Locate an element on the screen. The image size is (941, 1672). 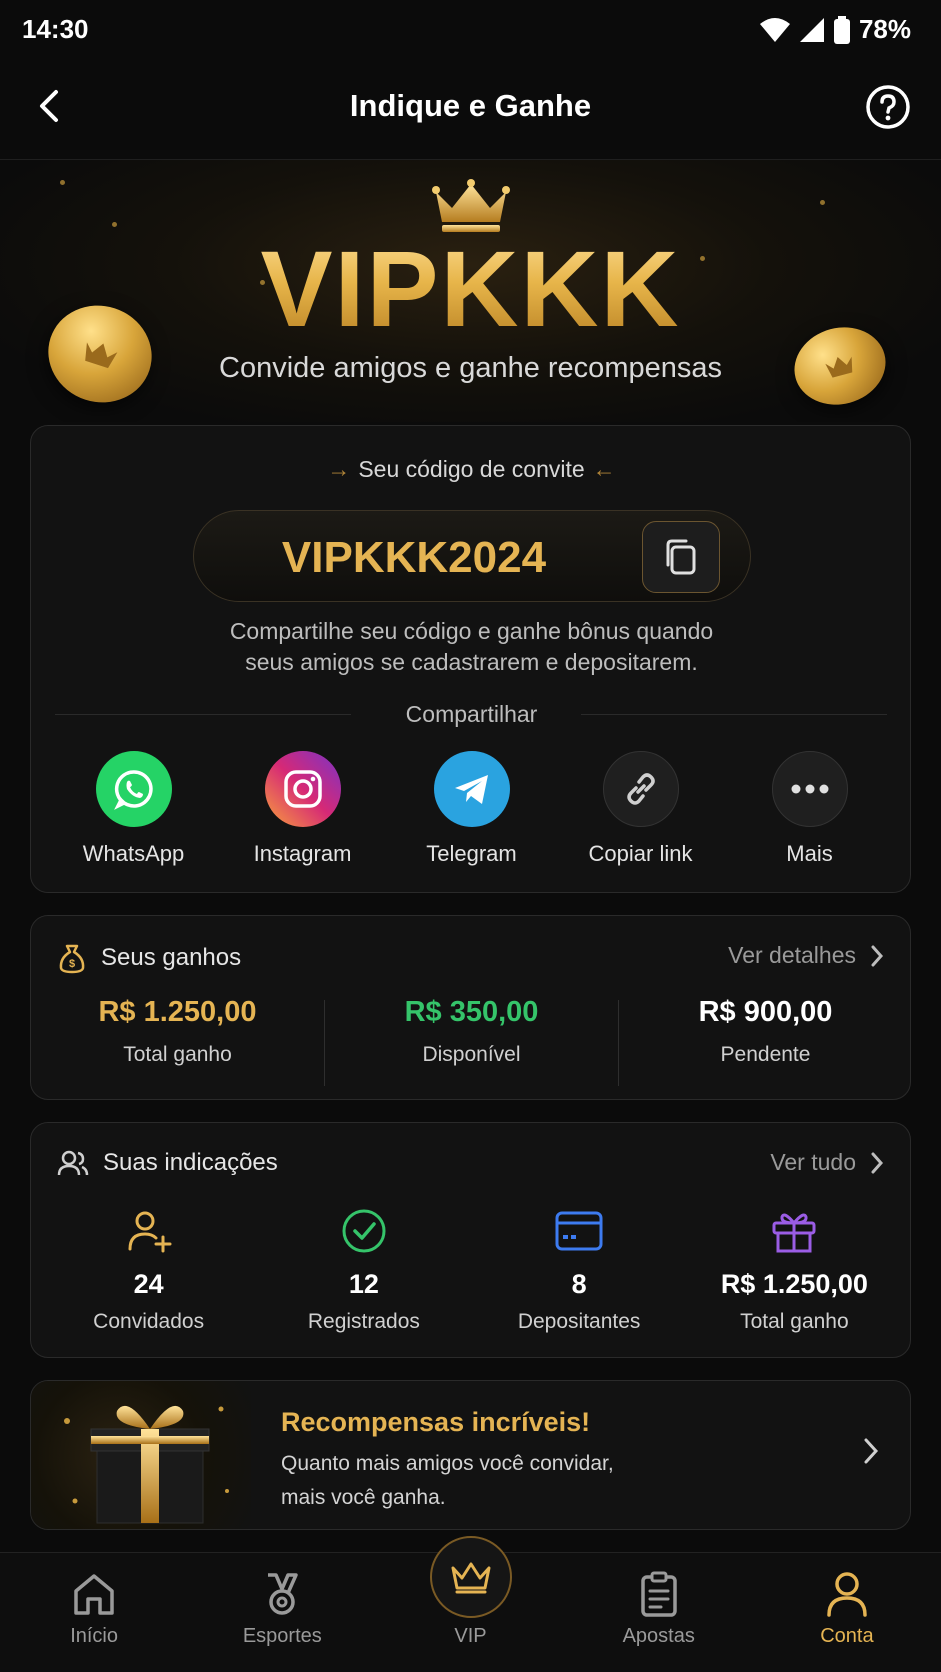
nav-label: VIP is located at coordinates (470, 1636).